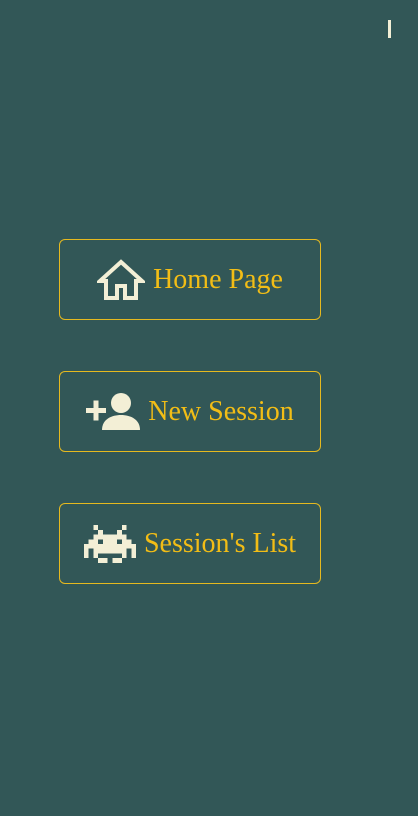 This screenshot has height=816, width=418. What do you see at coordinates (109, 543) in the screenshot?
I see `space-invader-icon` at bounding box center [109, 543].